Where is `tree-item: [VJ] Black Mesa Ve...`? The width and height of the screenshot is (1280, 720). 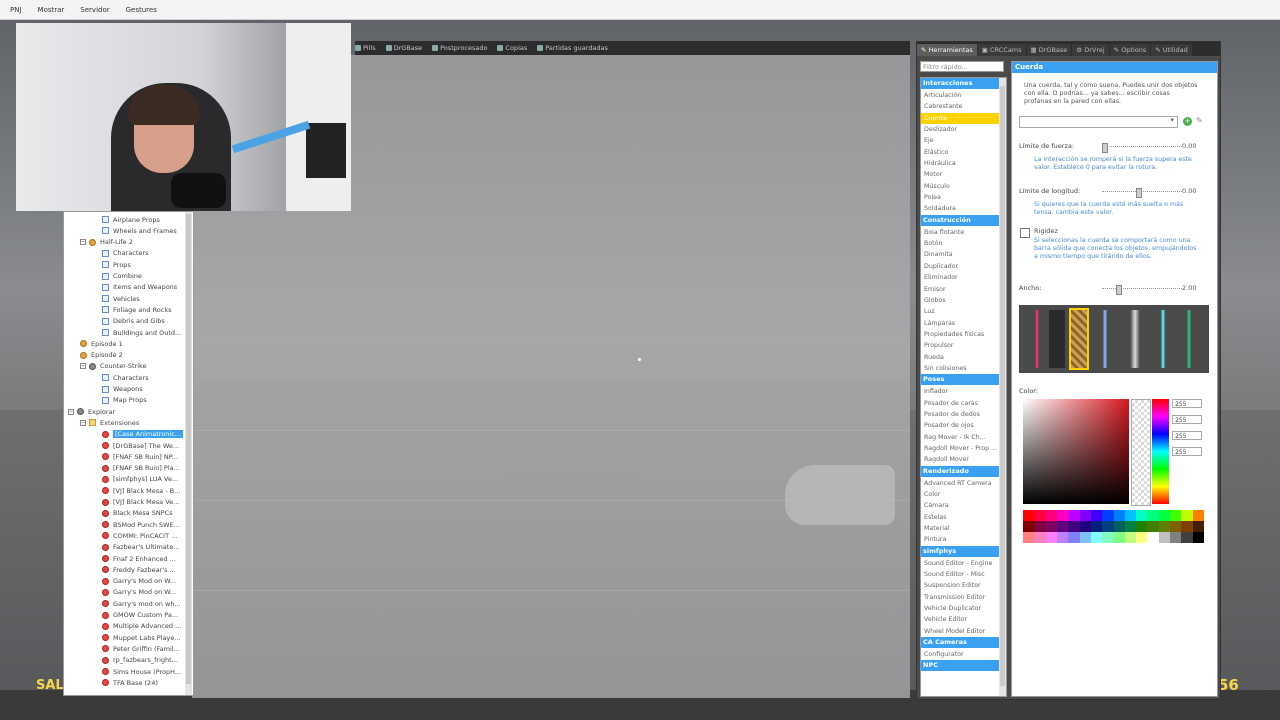
tree-item: [VJ] Black Mesa Ve... is located at coordinates (140, 502).